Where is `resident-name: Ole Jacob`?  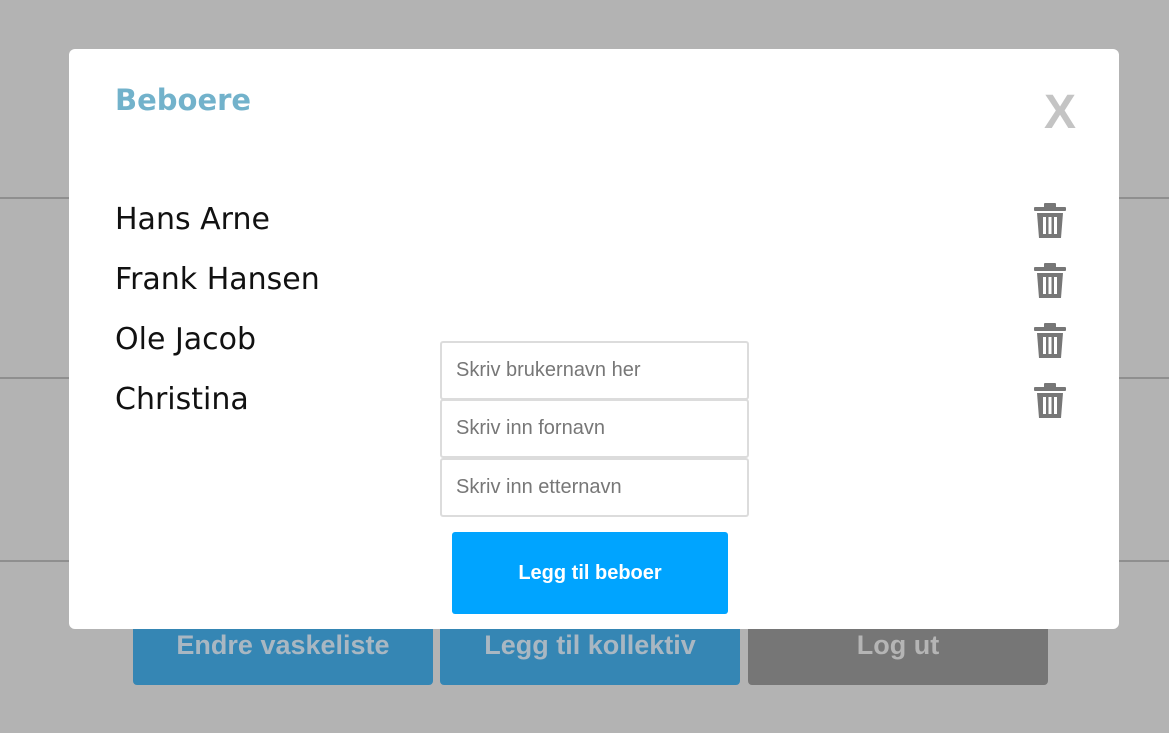
resident-name: Ole Jacob is located at coordinates (186, 339).